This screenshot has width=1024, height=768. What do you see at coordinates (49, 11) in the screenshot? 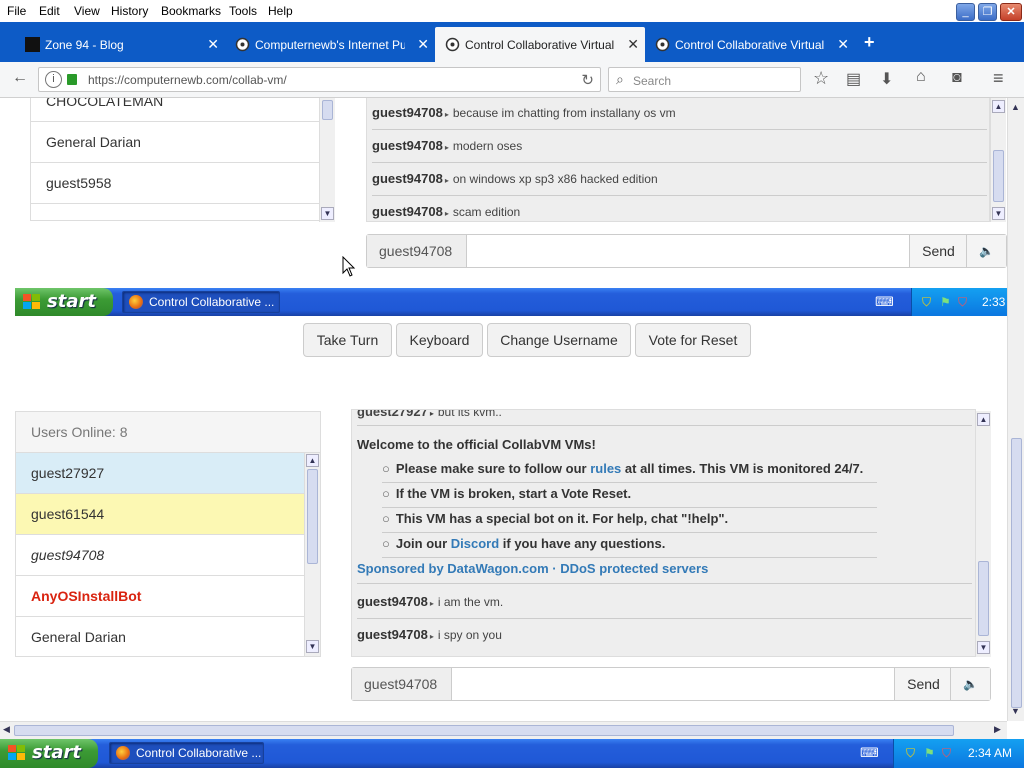
I see `menu-edit: Edit` at bounding box center [49, 11].